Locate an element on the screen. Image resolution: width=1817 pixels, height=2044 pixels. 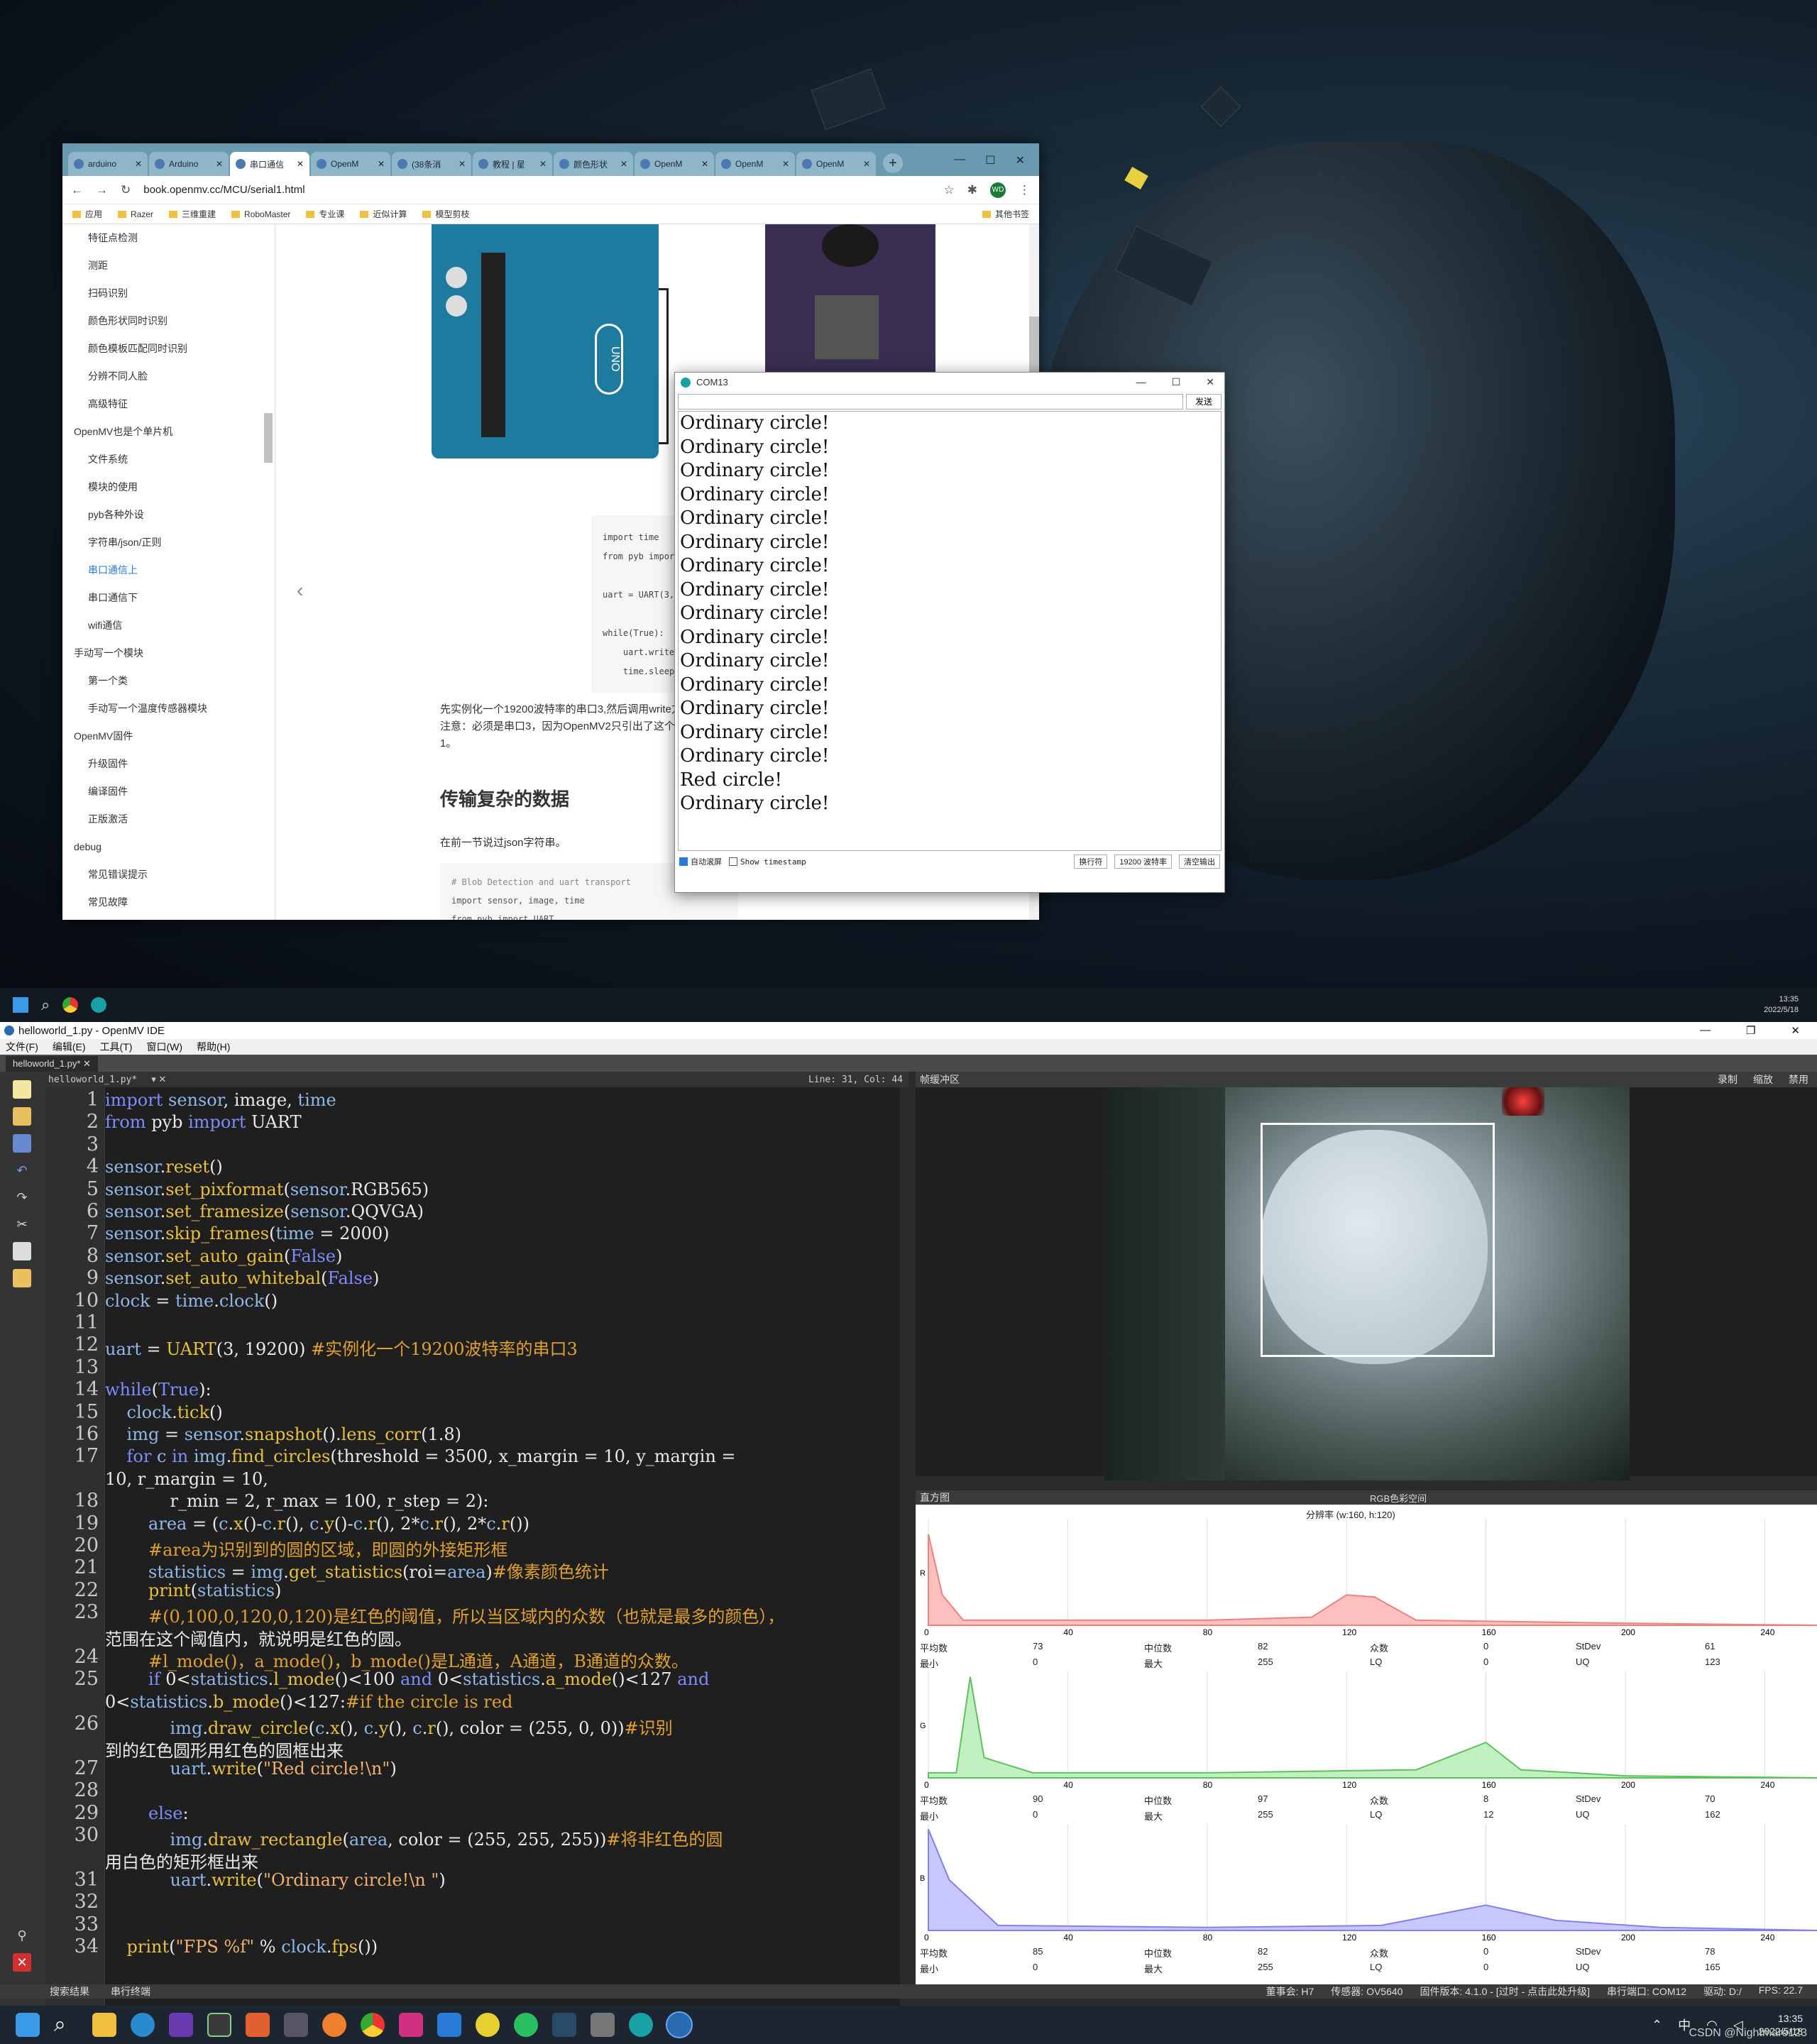
sidebar-item: 编译固件 is located at coordinates (168, 792).